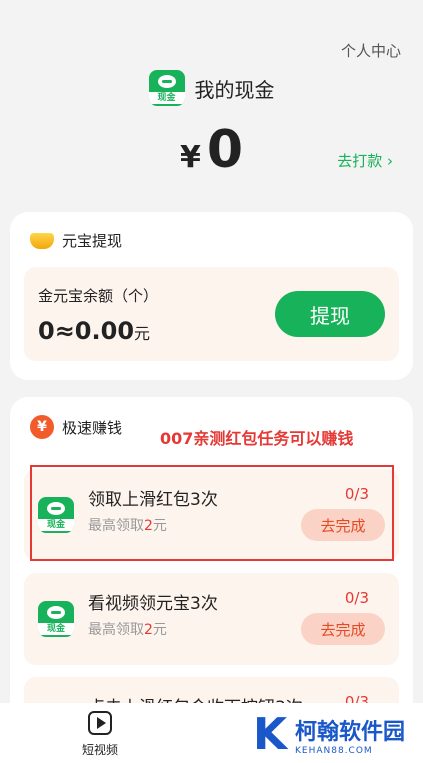  What do you see at coordinates (190, 157) in the screenshot?
I see `currency-symbol: ¥` at bounding box center [190, 157].